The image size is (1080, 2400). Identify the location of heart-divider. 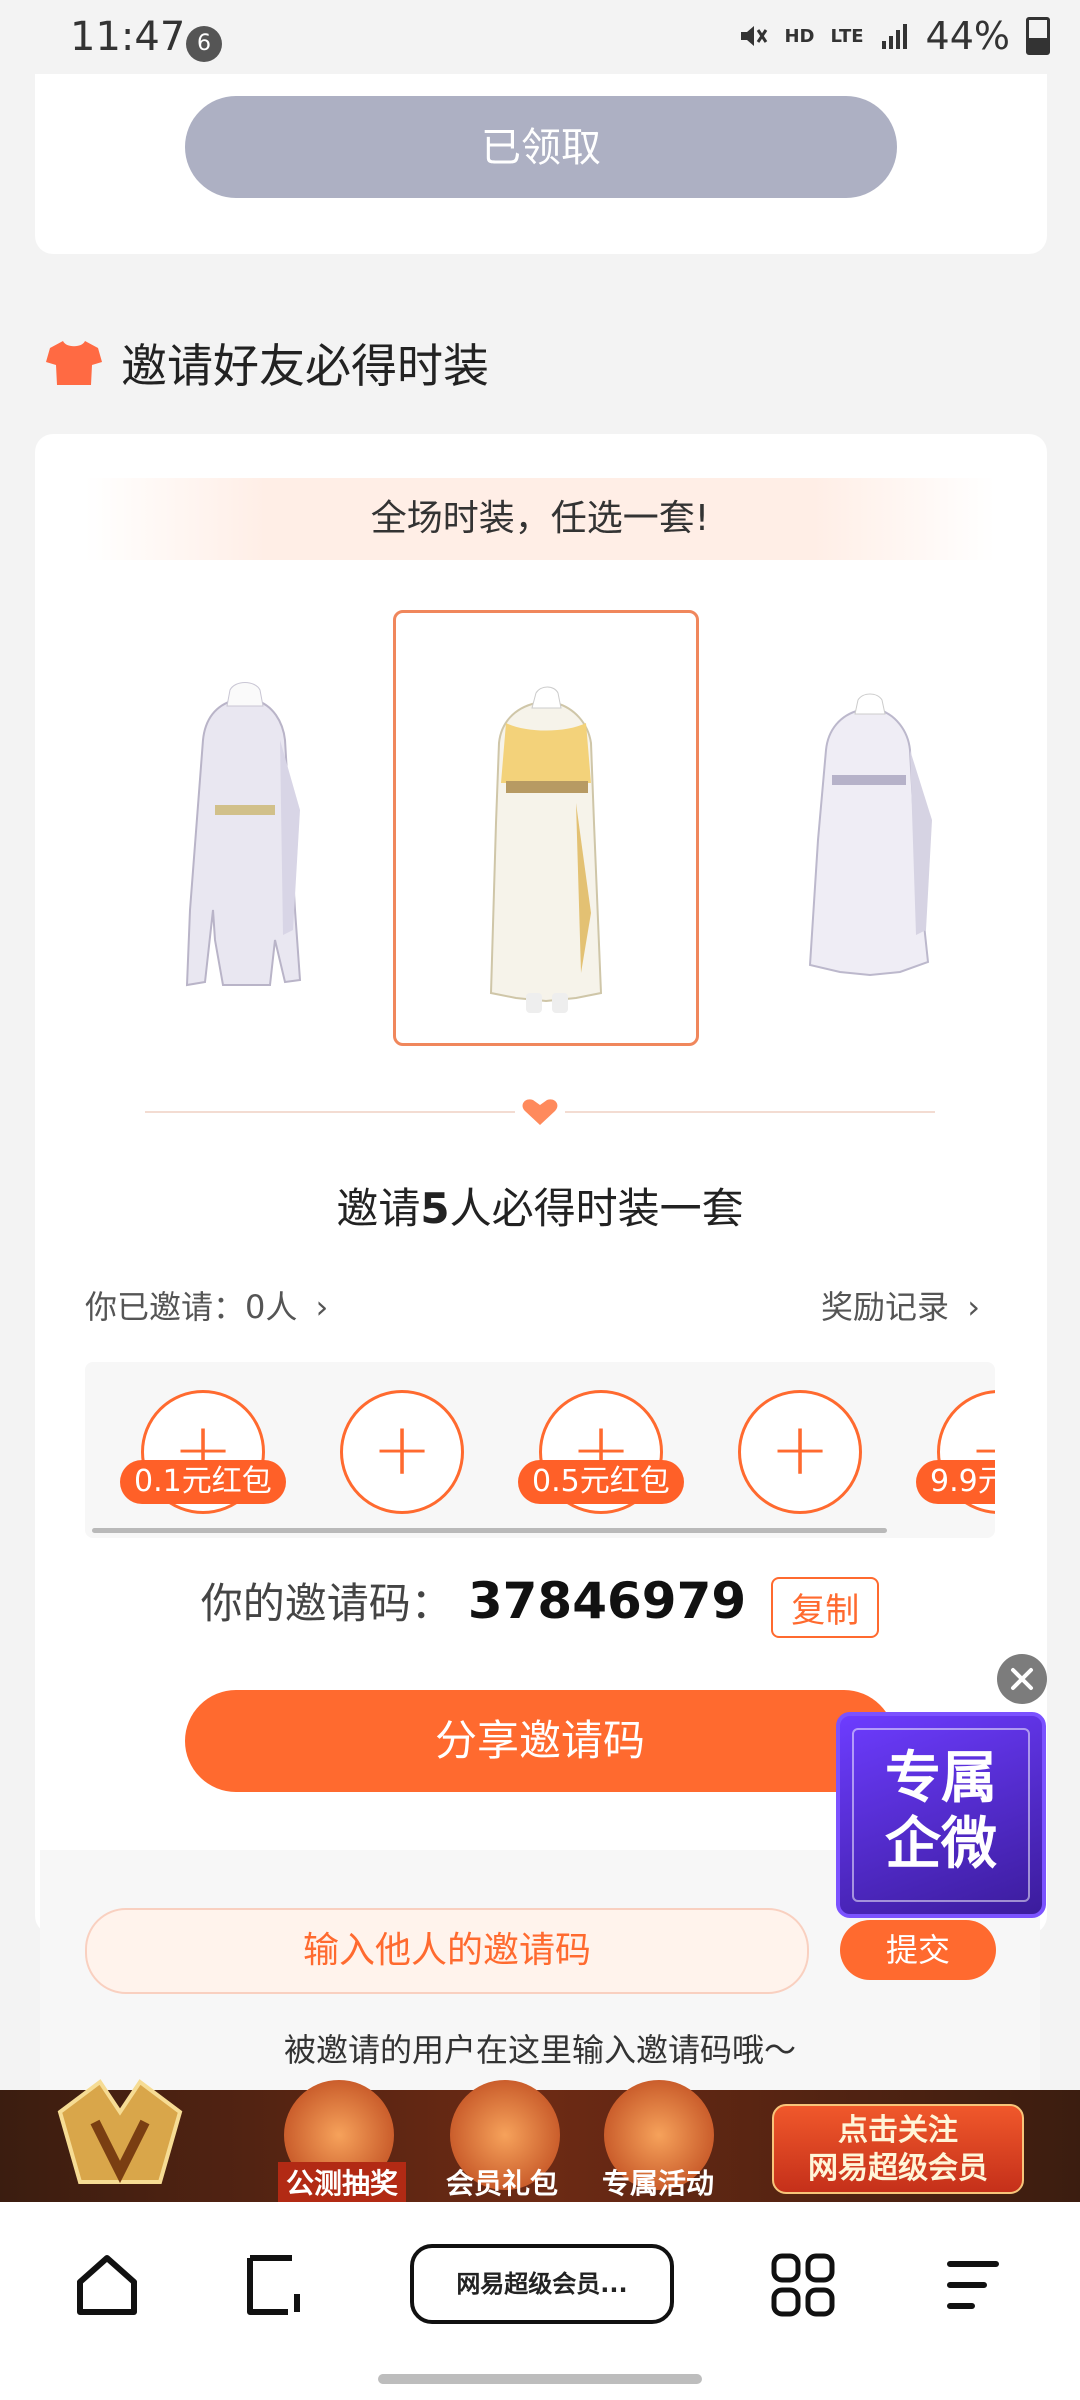
(540, 1112).